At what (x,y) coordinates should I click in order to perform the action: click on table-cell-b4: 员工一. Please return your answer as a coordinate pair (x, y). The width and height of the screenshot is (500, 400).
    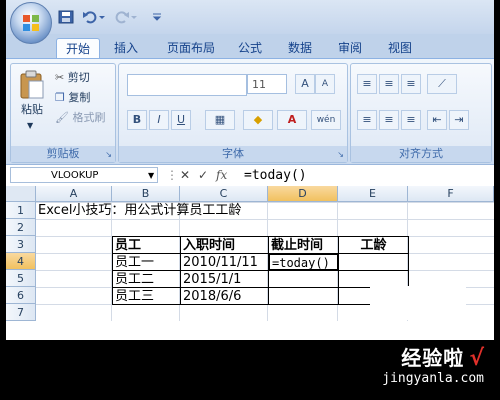
    Looking at the image, I should click on (146, 262).